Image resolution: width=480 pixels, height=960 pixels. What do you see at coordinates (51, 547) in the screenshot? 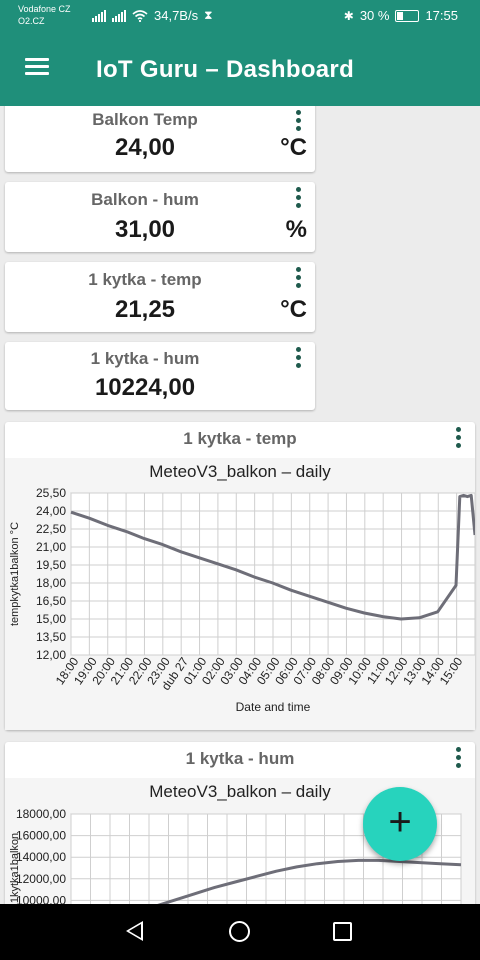
I see `y-tick-label: 21,00` at bounding box center [51, 547].